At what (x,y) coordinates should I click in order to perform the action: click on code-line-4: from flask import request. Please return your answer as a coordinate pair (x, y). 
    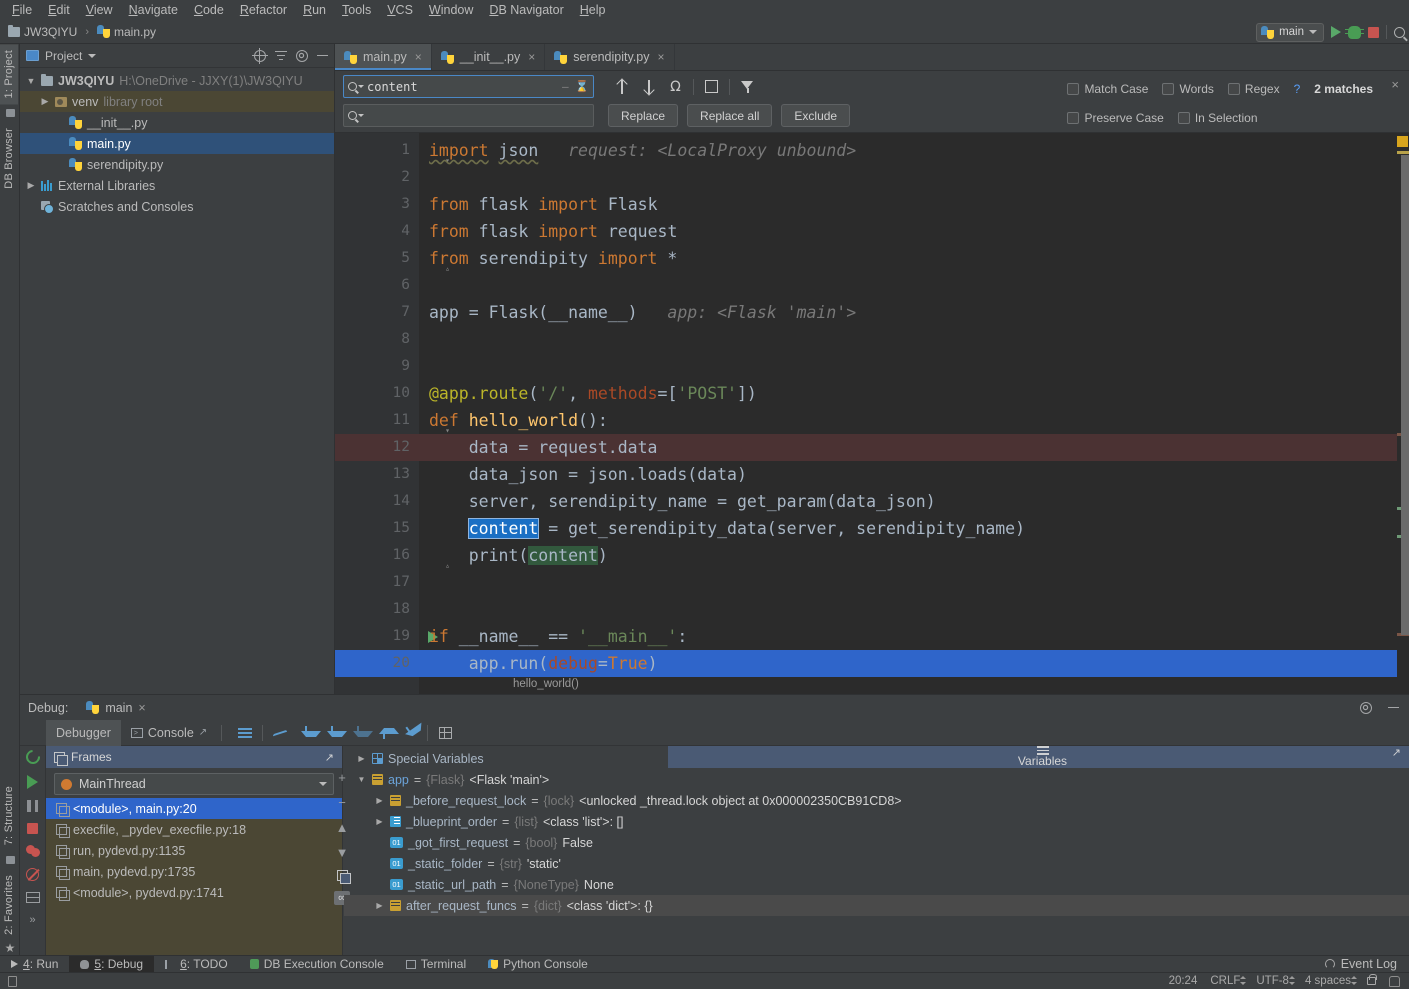
    Looking at the image, I should click on (908, 231).